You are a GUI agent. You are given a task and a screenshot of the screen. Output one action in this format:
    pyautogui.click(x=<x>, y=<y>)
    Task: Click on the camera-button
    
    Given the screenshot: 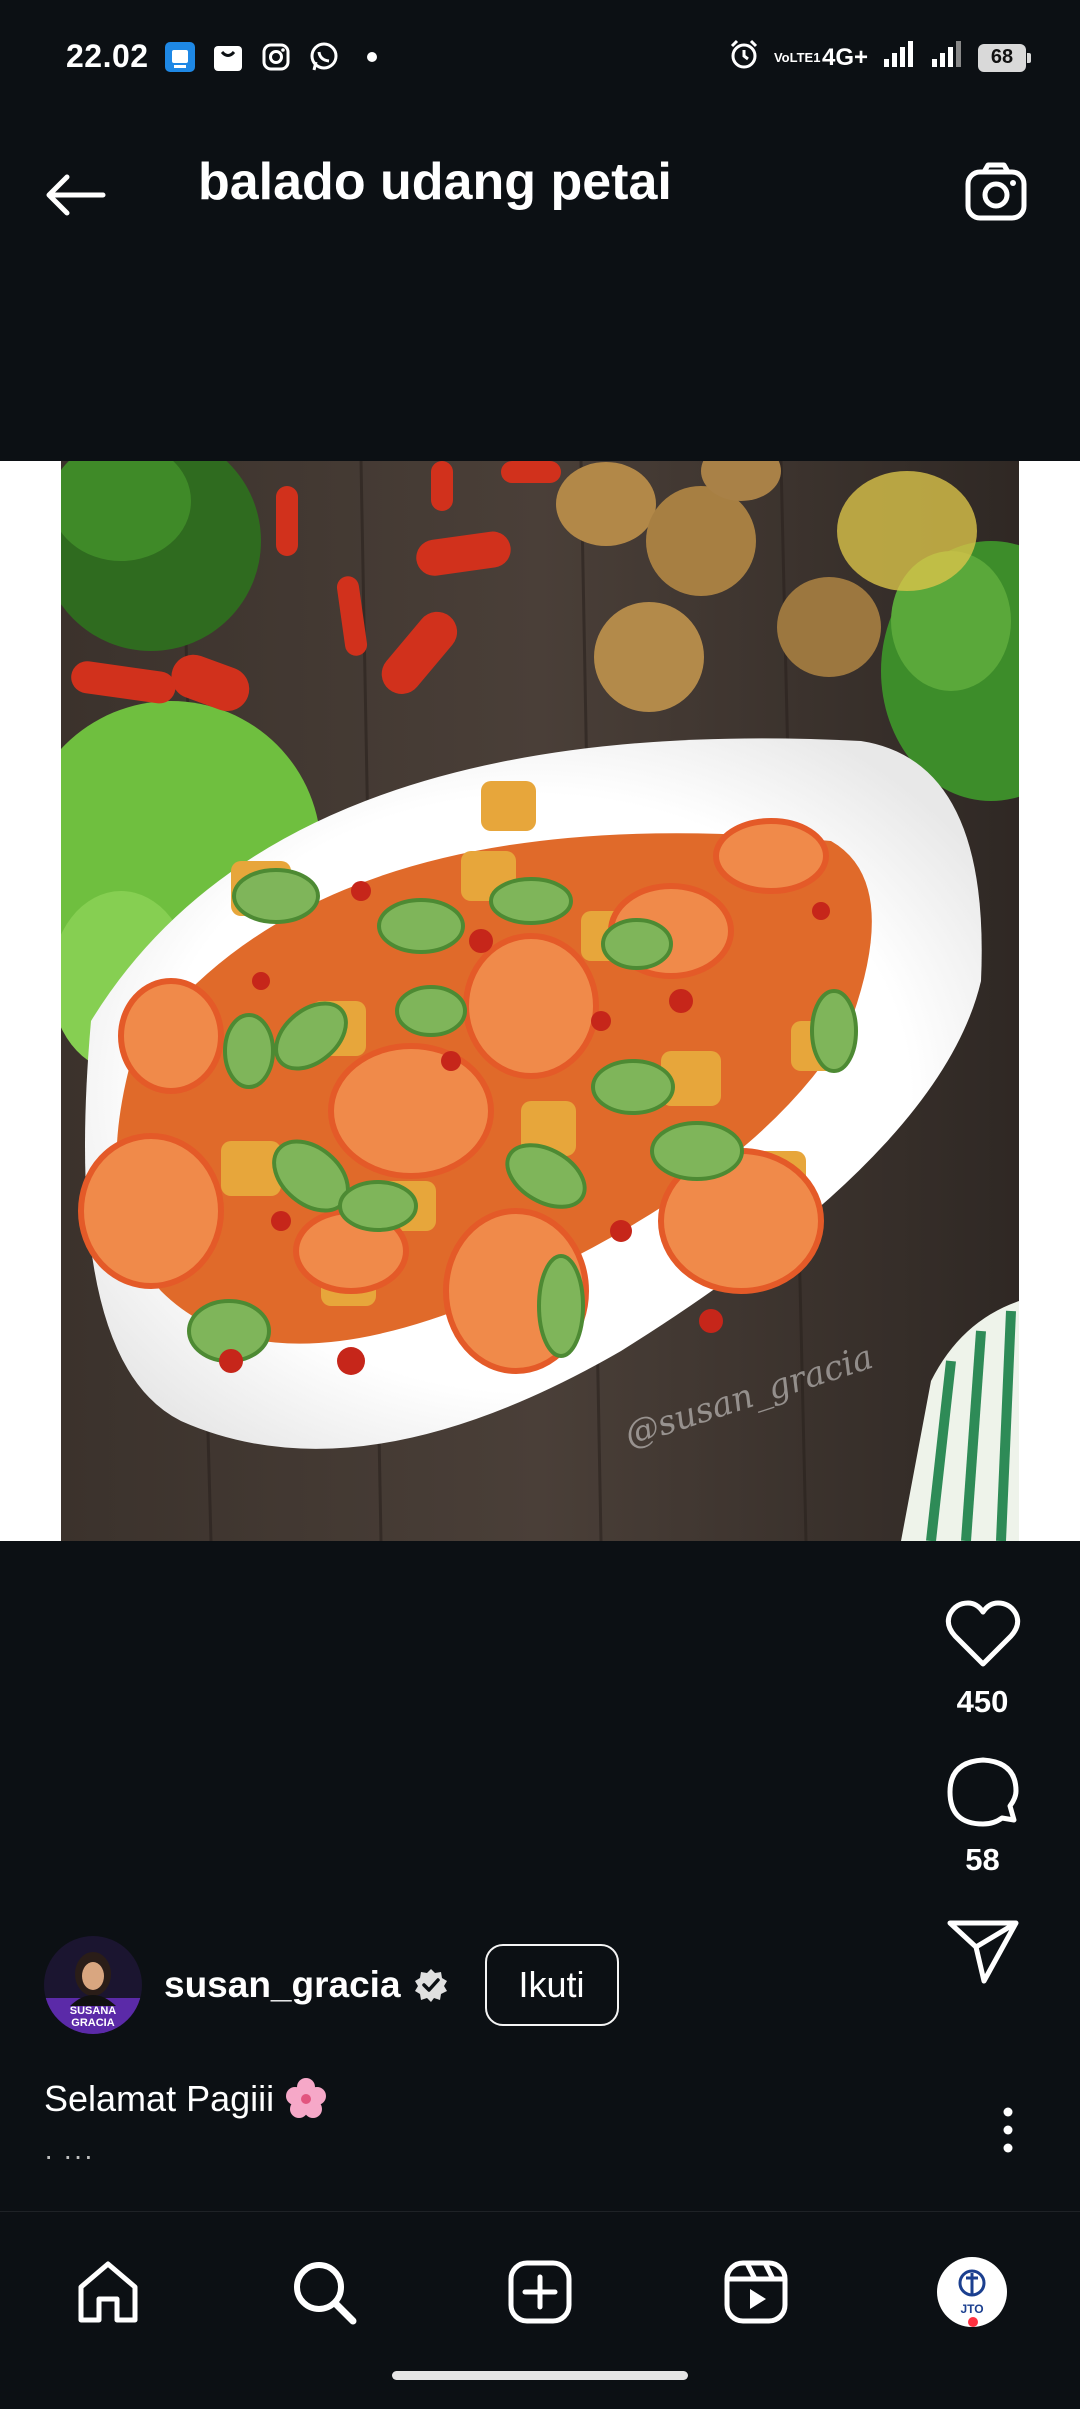 What is the action you would take?
    pyautogui.click(x=996, y=192)
    